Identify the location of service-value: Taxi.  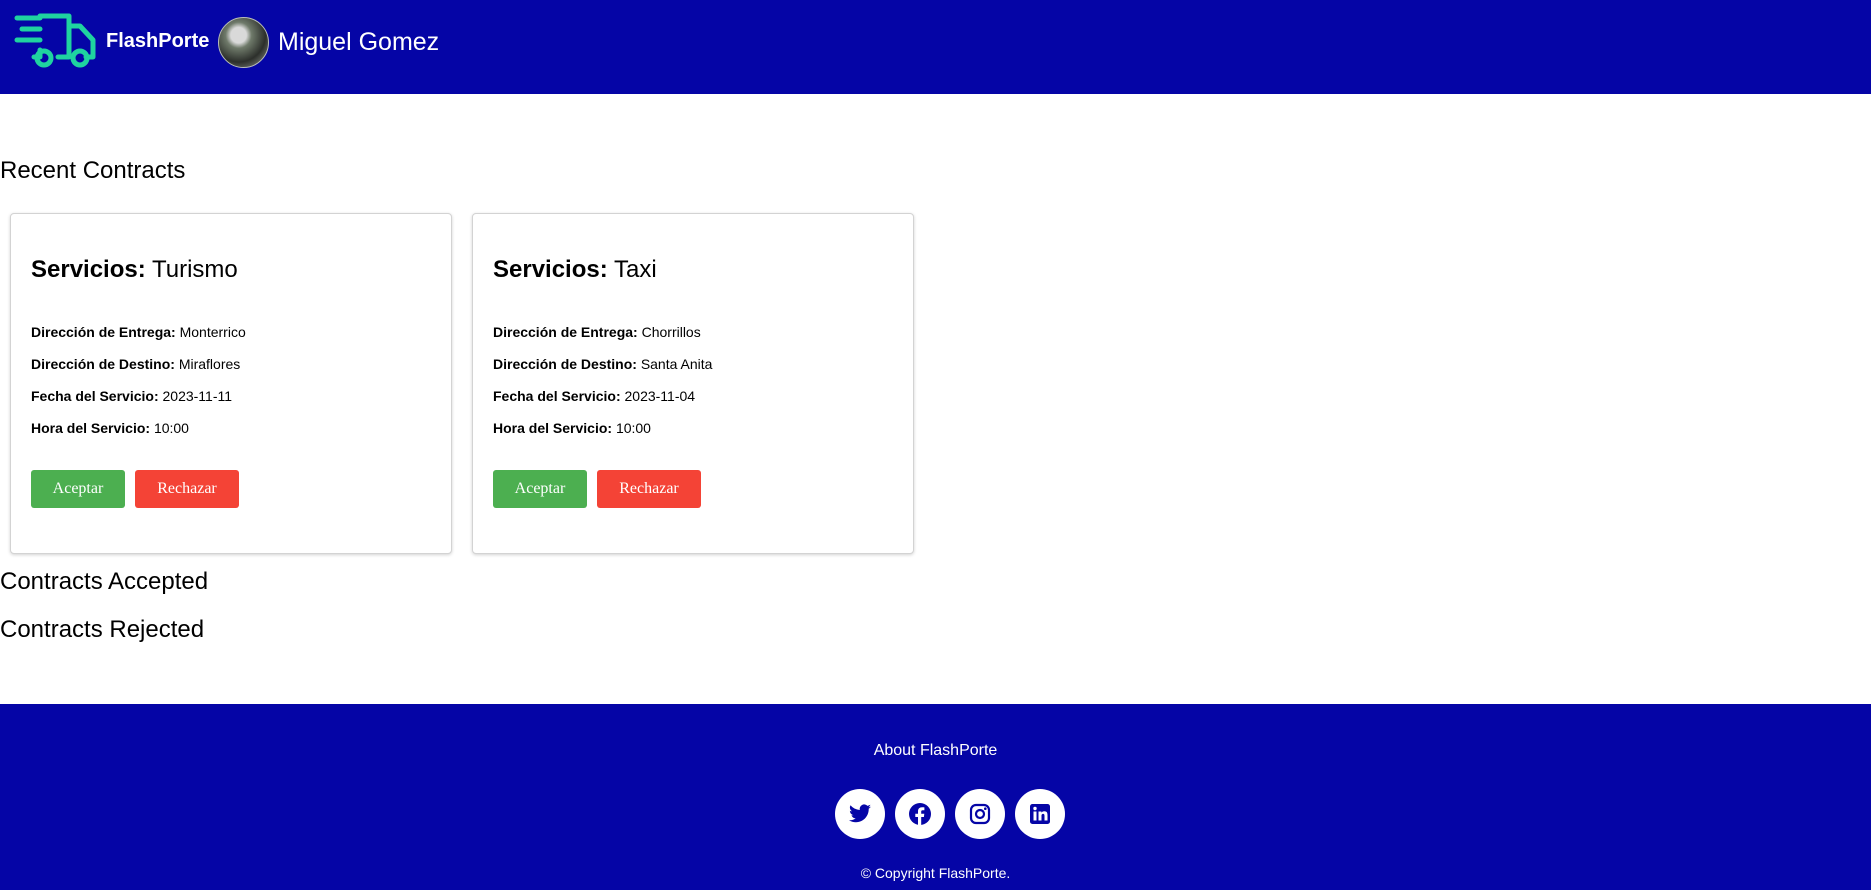
(635, 269).